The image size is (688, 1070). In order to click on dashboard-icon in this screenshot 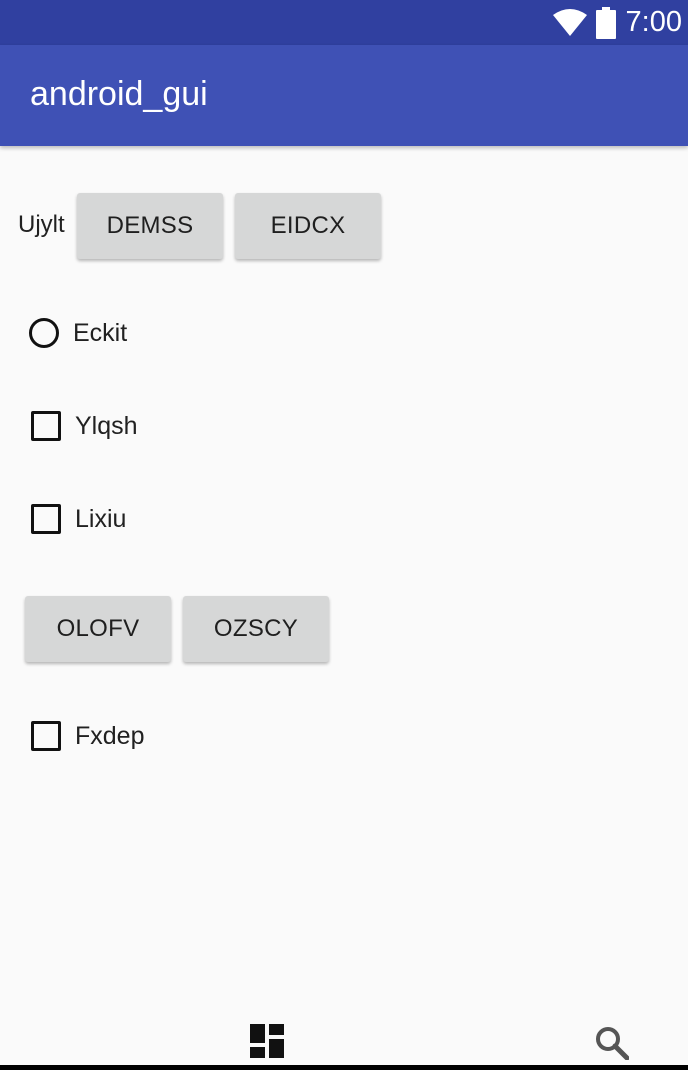, I will do `click(267, 1041)`.